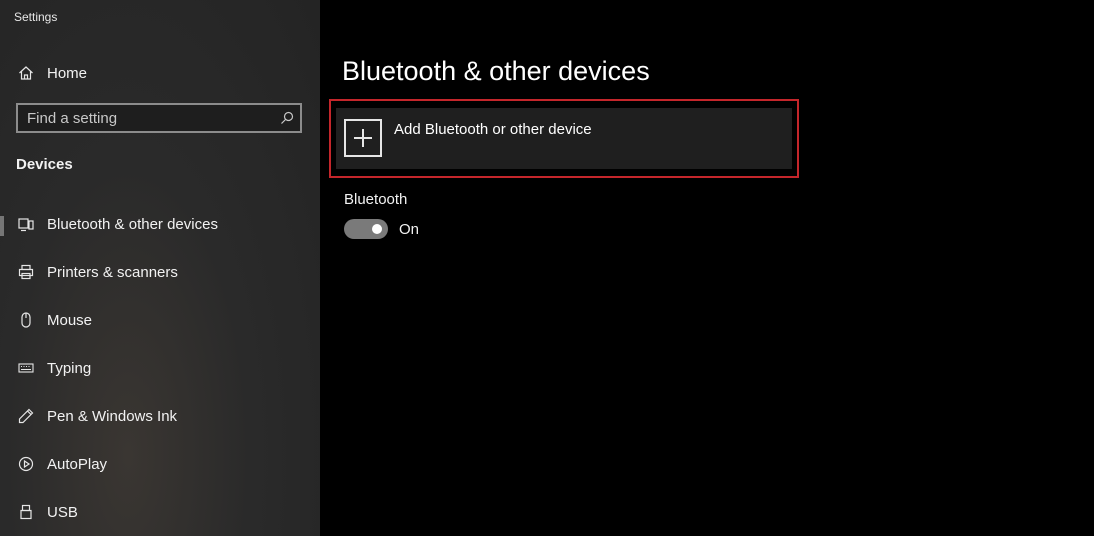 The image size is (1094, 536). What do you see at coordinates (377, 229) in the screenshot?
I see `toggle-knob` at bounding box center [377, 229].